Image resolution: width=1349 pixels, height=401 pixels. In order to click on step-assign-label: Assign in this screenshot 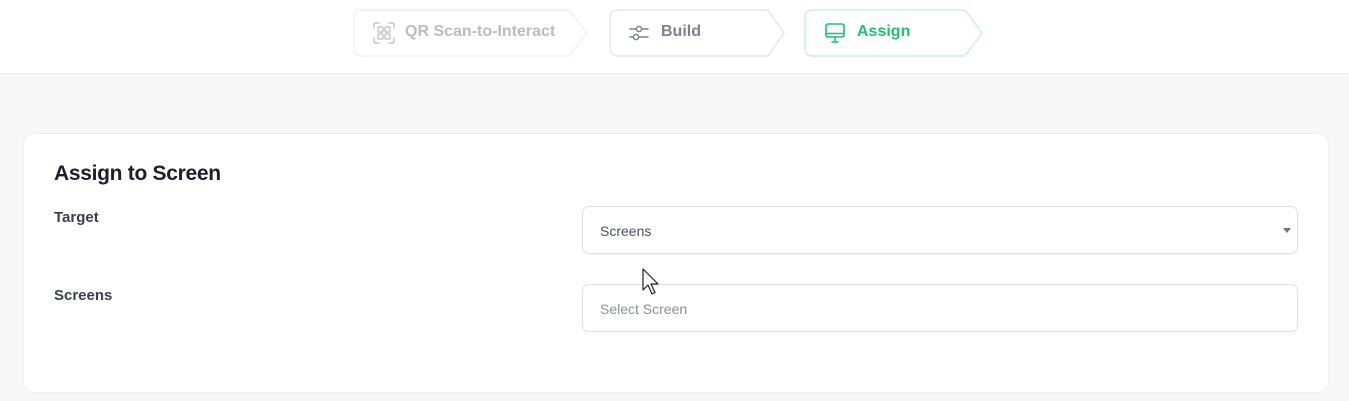, I will do `click(884, 31)`.